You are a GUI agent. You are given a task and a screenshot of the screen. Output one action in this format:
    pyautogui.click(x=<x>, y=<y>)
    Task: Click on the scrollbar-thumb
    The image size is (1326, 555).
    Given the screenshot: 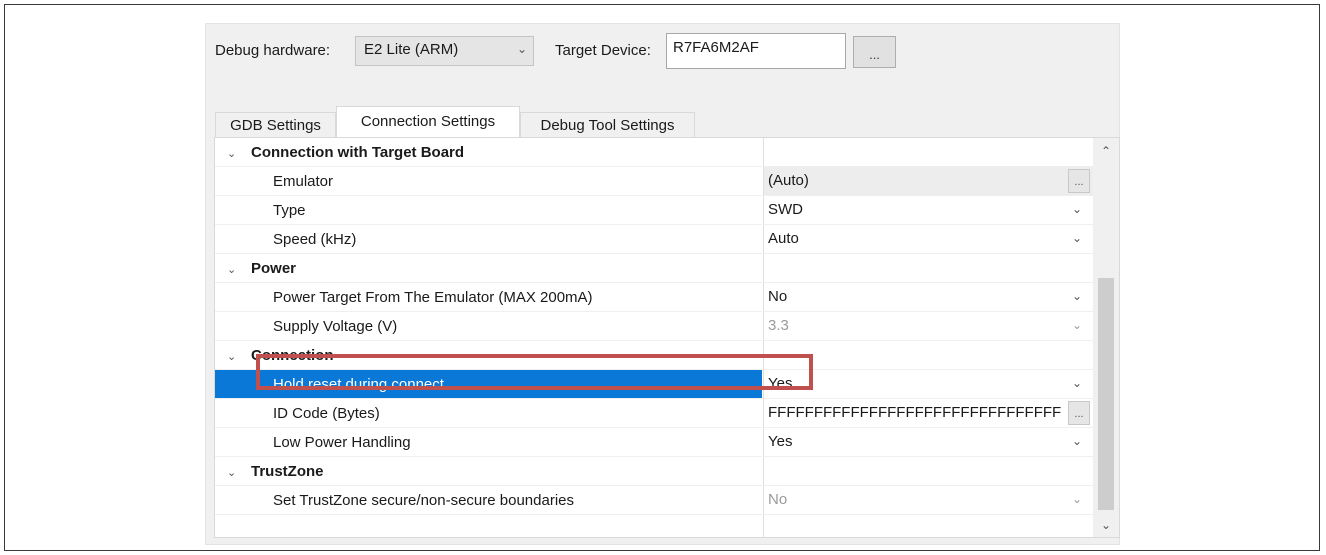 What is the action you would take?
    pyautogui.click(x=1106, y=394)
    